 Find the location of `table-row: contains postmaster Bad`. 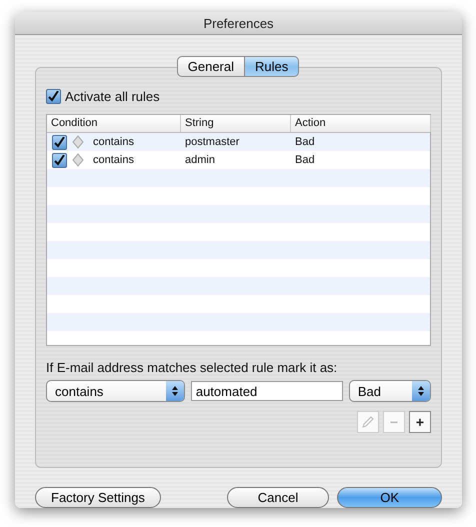

table-row: contains postmaster Bad is located at coordinates (238, 142).